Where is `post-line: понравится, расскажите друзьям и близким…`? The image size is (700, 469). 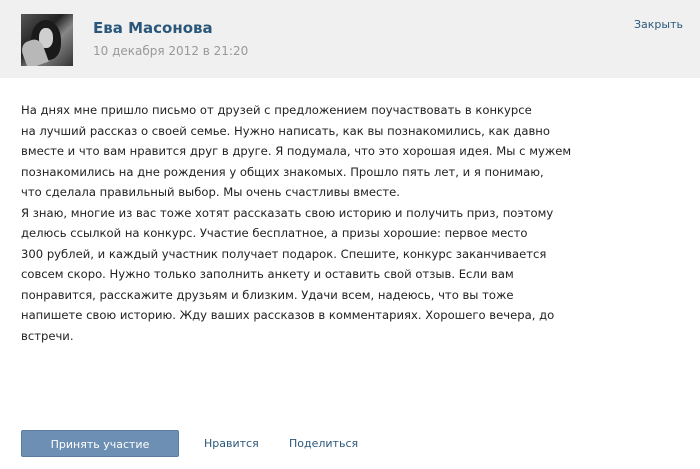 post-line: понравится, расскажите друзьям и близким… is located at coordinates (267, 294).